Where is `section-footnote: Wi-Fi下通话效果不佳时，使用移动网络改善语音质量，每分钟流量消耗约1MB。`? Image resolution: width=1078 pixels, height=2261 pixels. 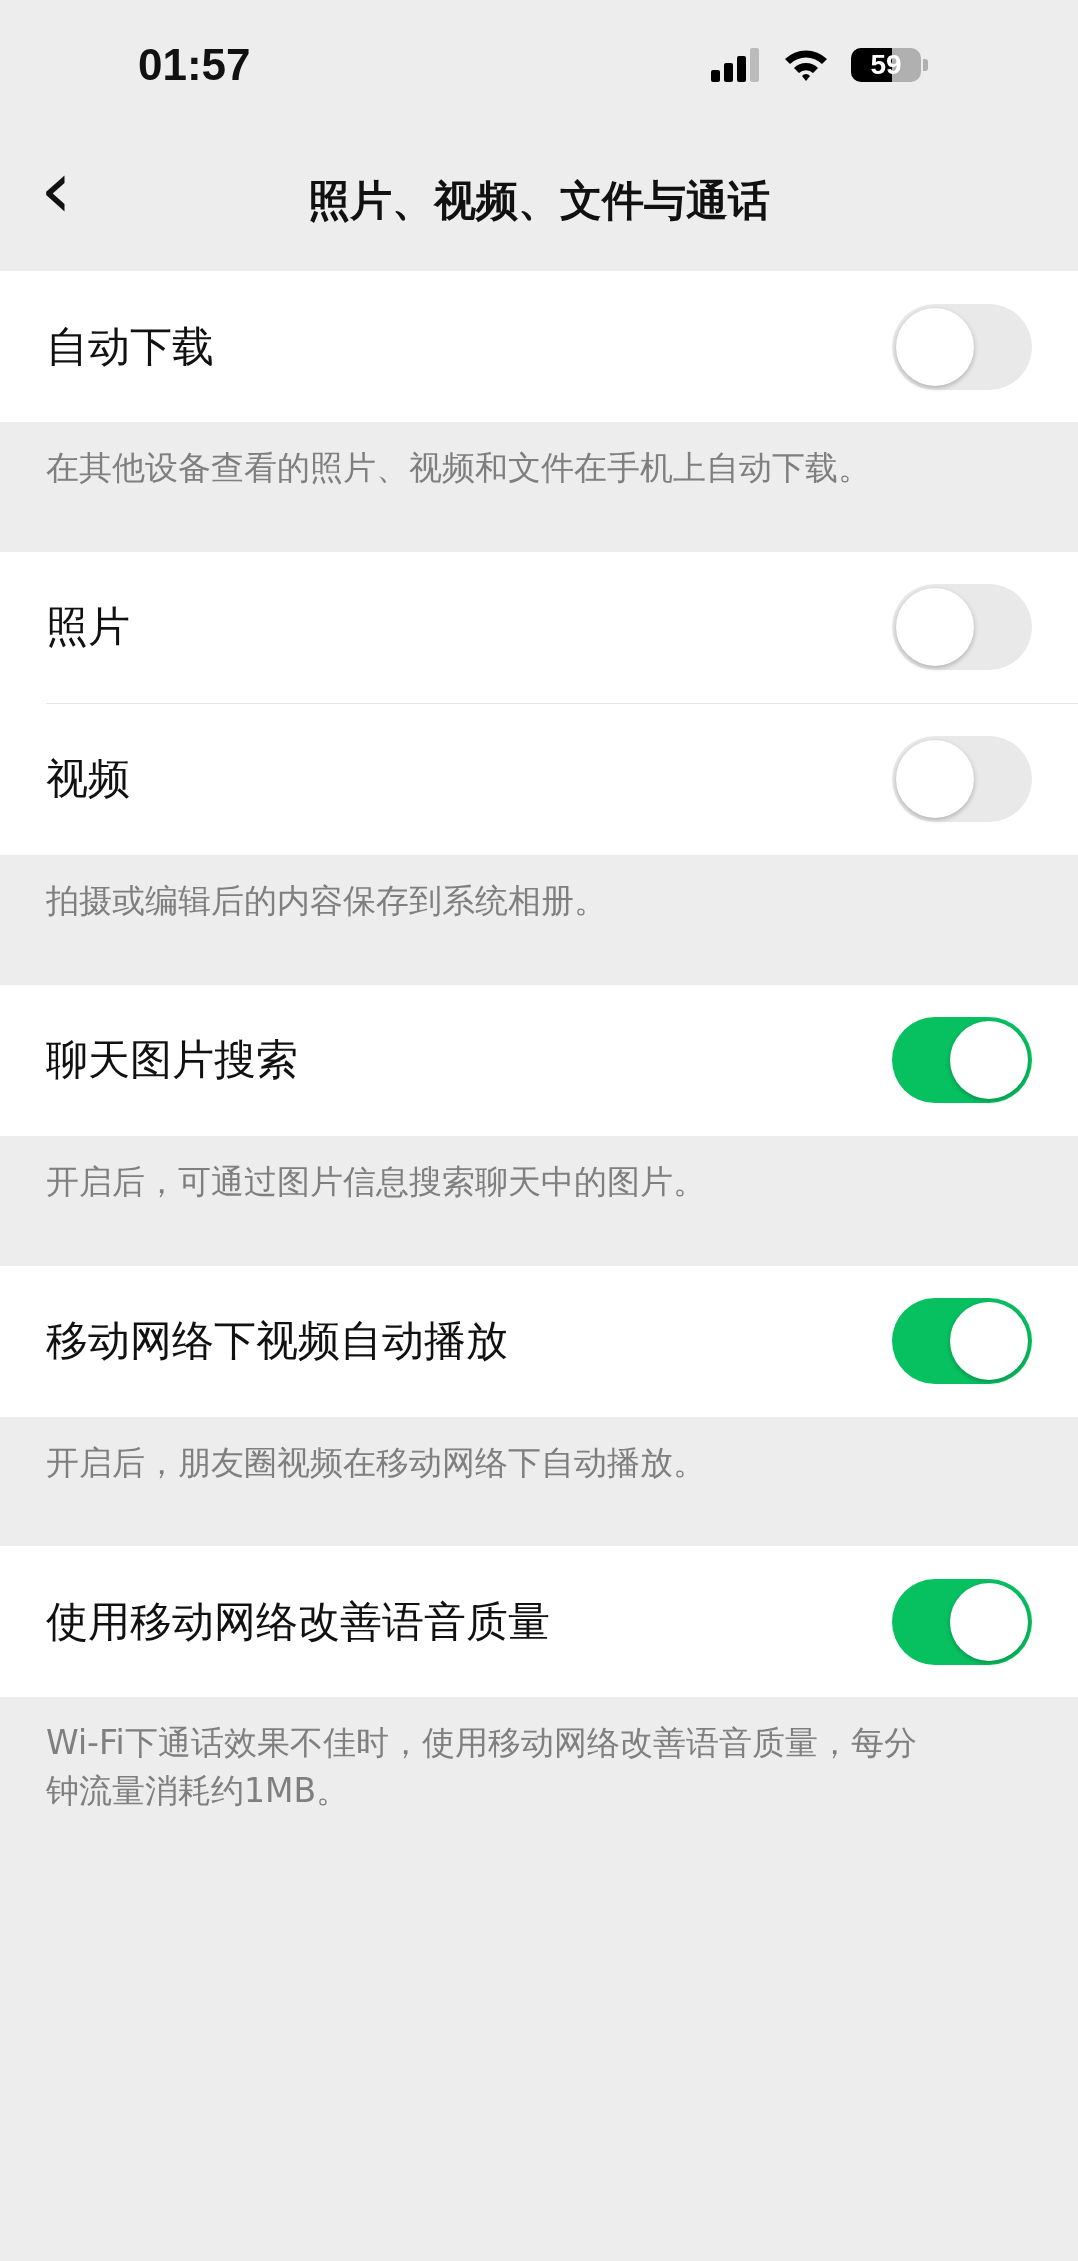
section-footnote: Wi-Fi下通话效果不佳时，使用移动网络改善语音质量，每分钟流量消耗约1MB。 is located at coordinates (481, 1767).